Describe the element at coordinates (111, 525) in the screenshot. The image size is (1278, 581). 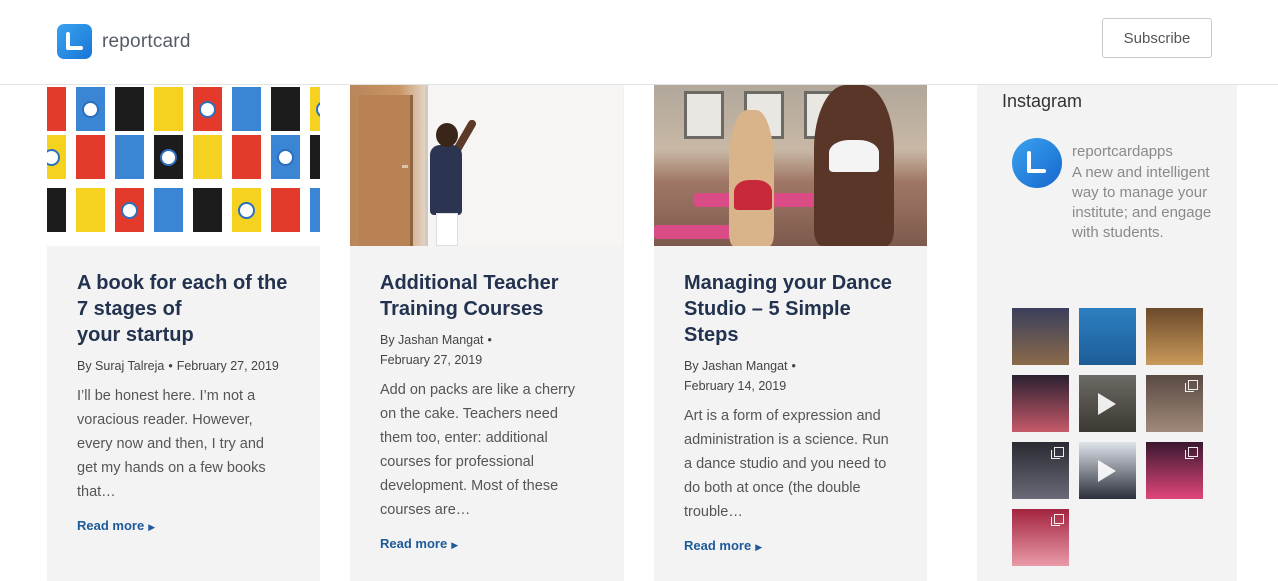
I see `read-more-label: Read more` at that location.